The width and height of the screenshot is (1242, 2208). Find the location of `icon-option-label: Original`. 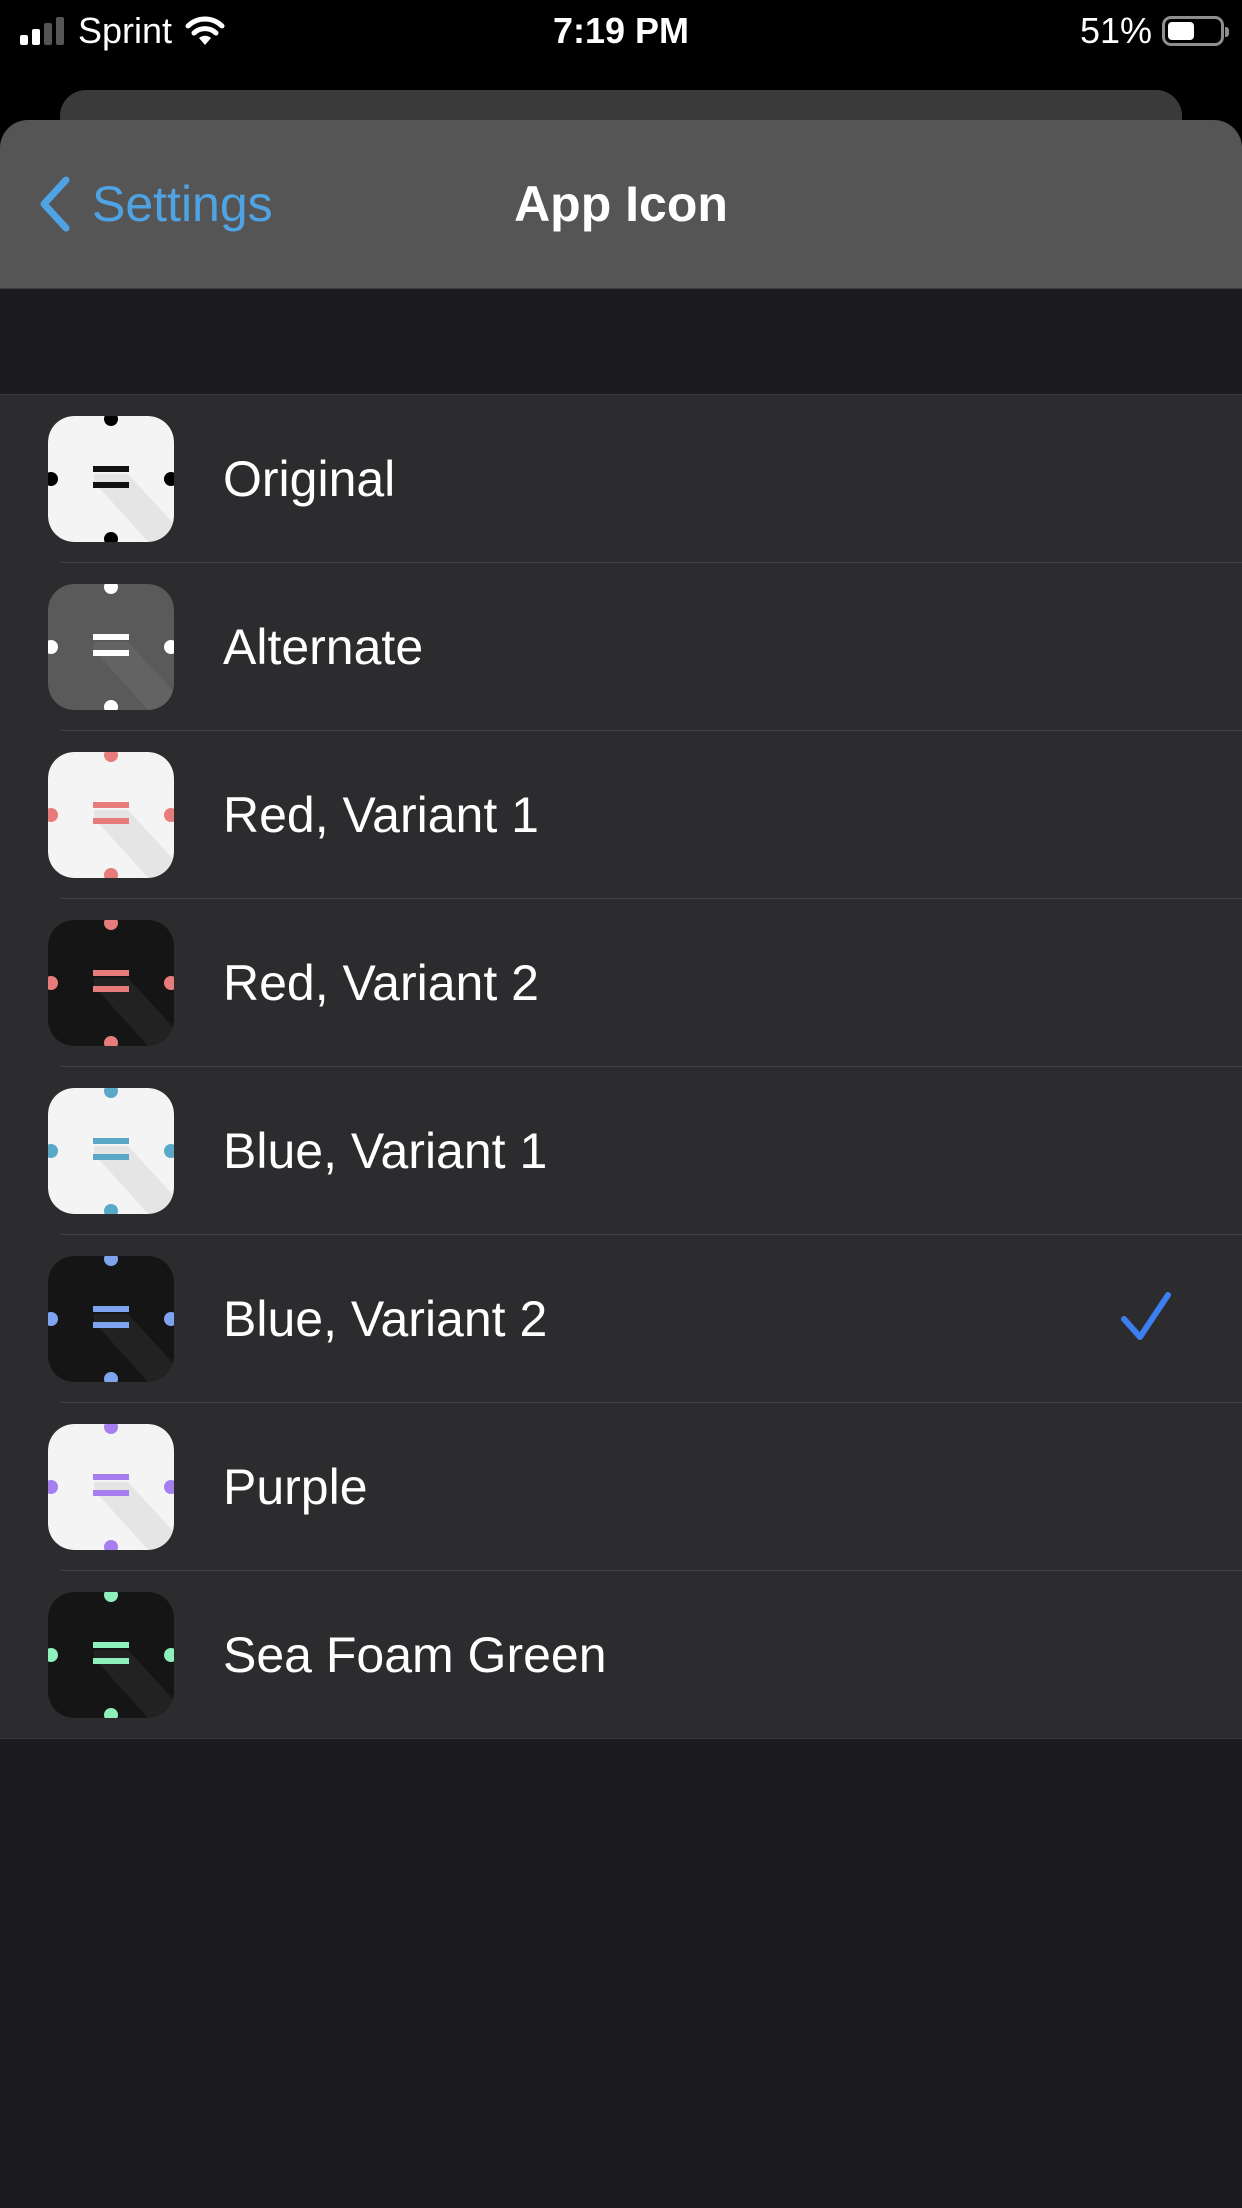

icon-option-label: Original is located at coordinates (309, 479).